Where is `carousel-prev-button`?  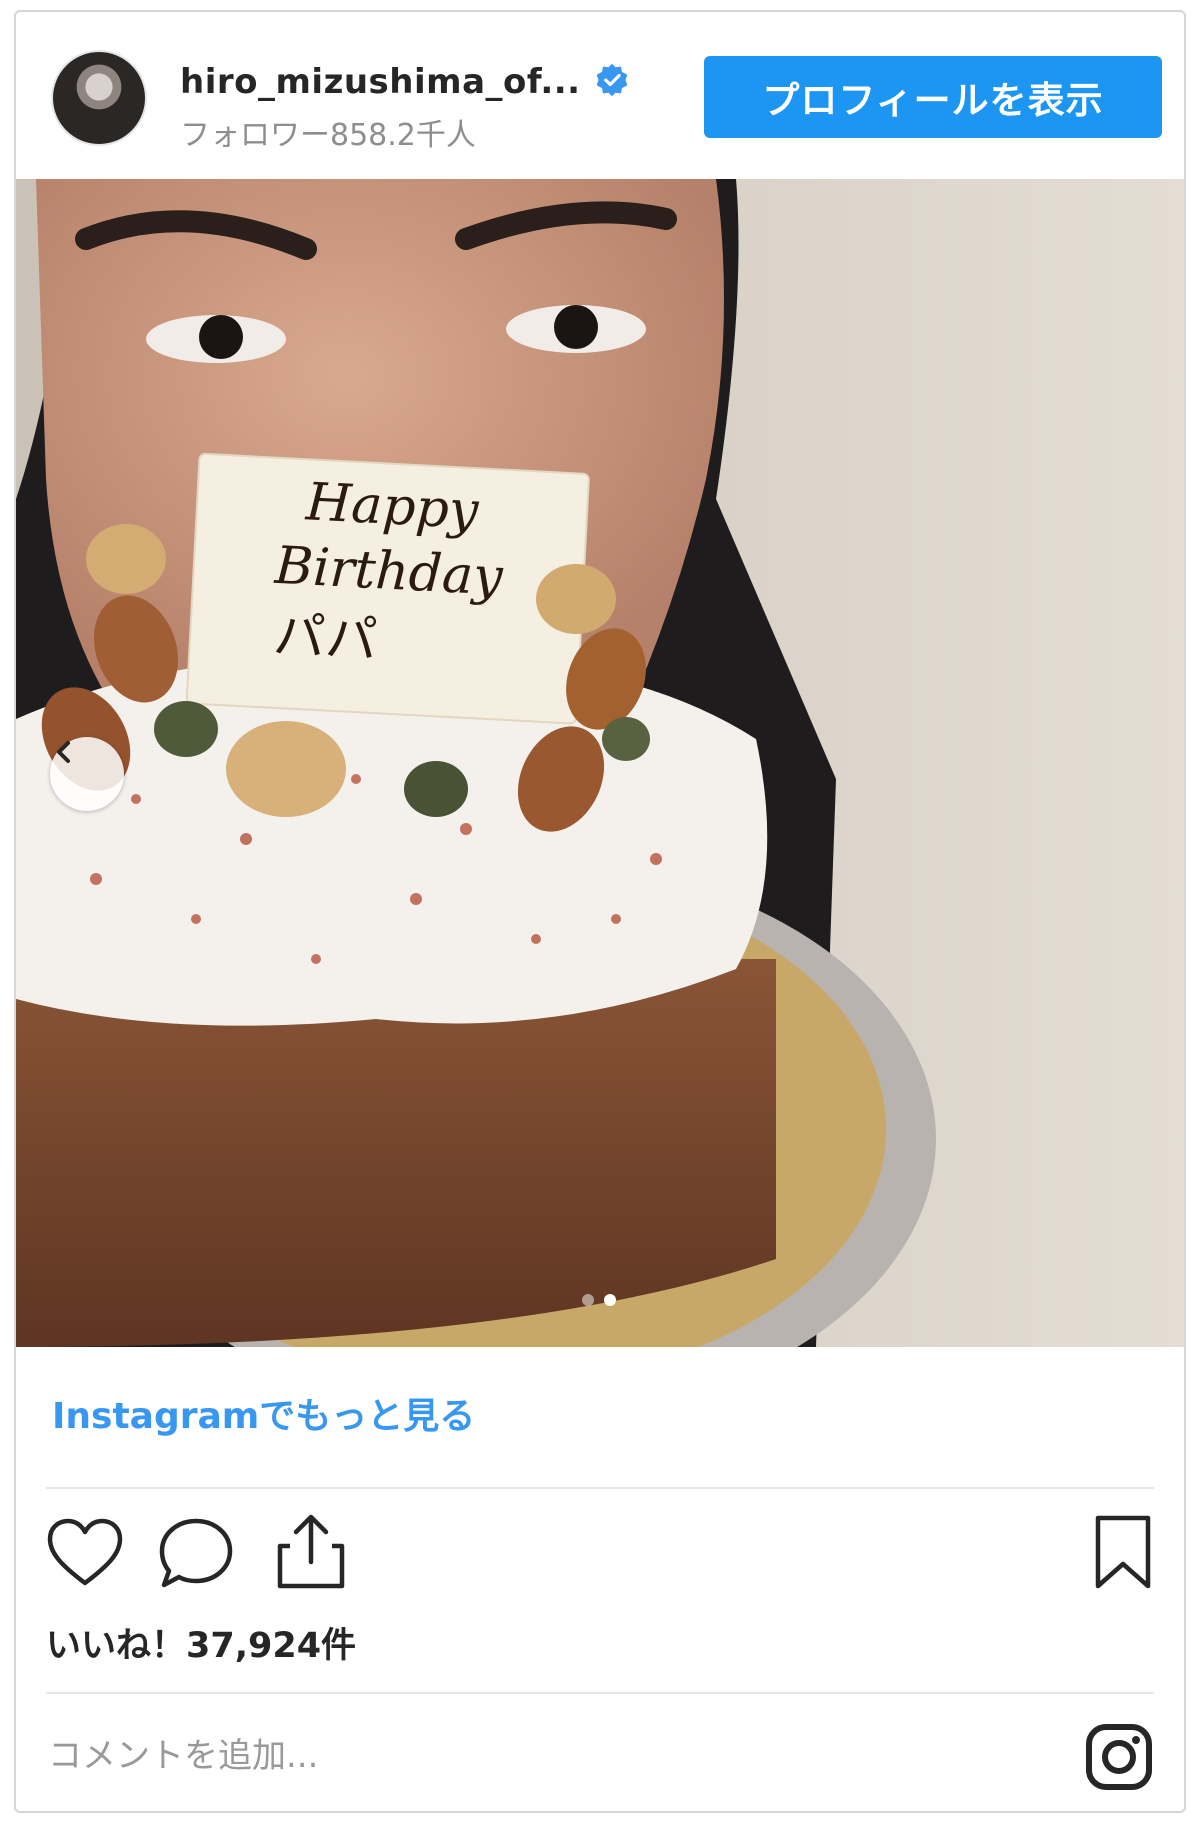 carousel-prev-button is located at coordinates (87, 774).